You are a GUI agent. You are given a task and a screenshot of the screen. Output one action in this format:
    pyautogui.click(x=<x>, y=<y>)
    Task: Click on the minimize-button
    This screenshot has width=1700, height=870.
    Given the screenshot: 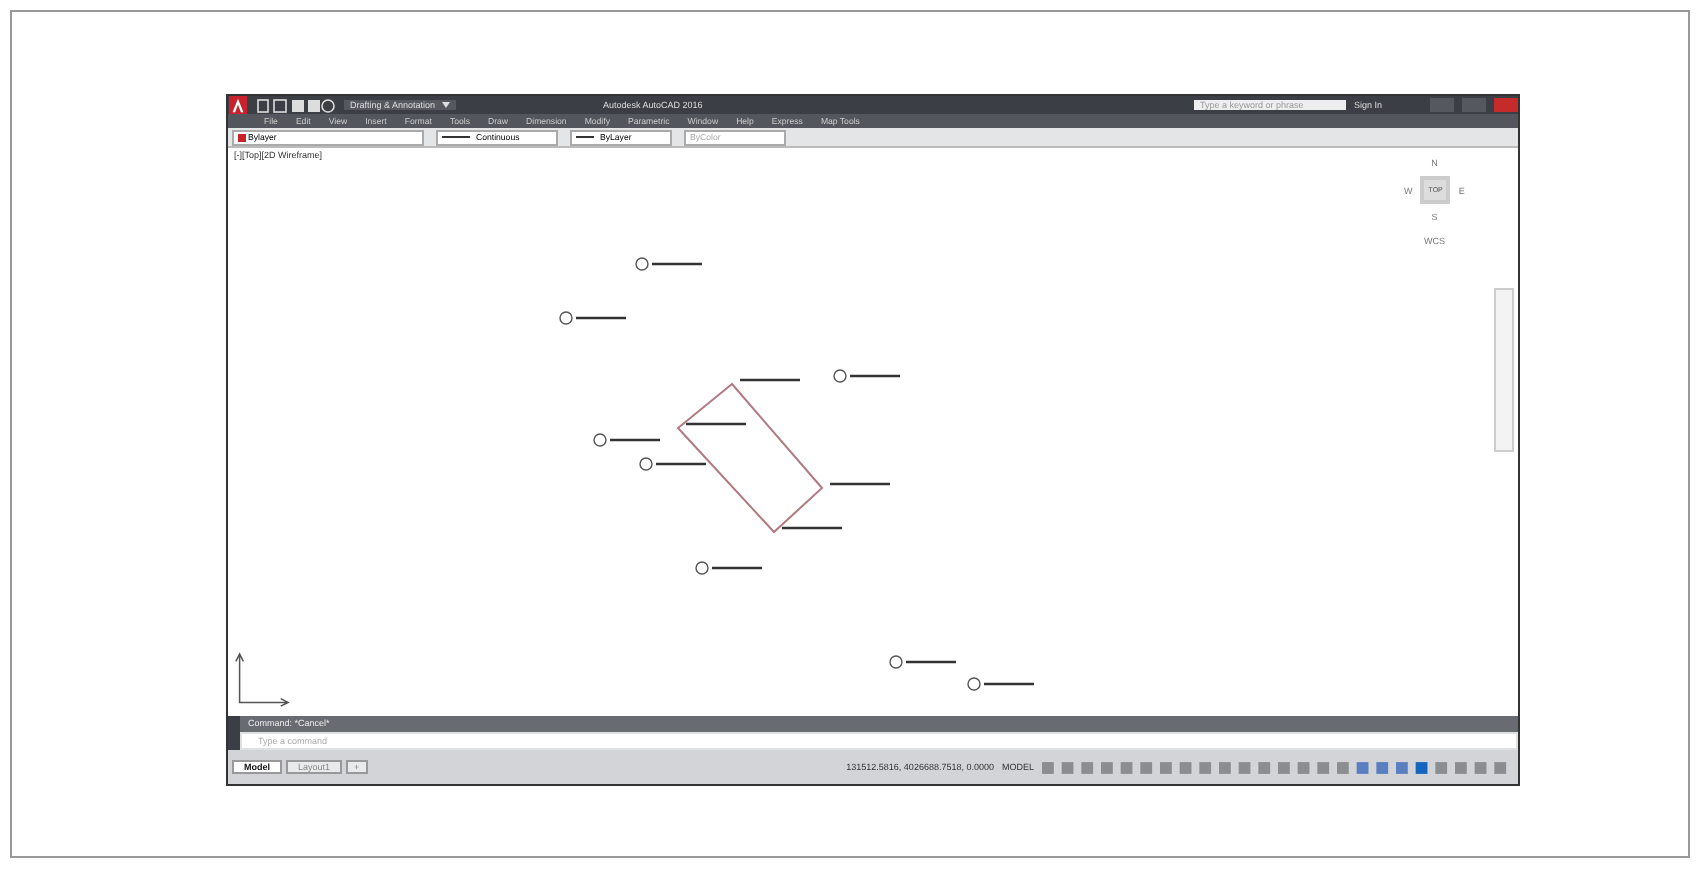 What is the action you would take?
    pyautogui.click(x=1442, y=105)
    